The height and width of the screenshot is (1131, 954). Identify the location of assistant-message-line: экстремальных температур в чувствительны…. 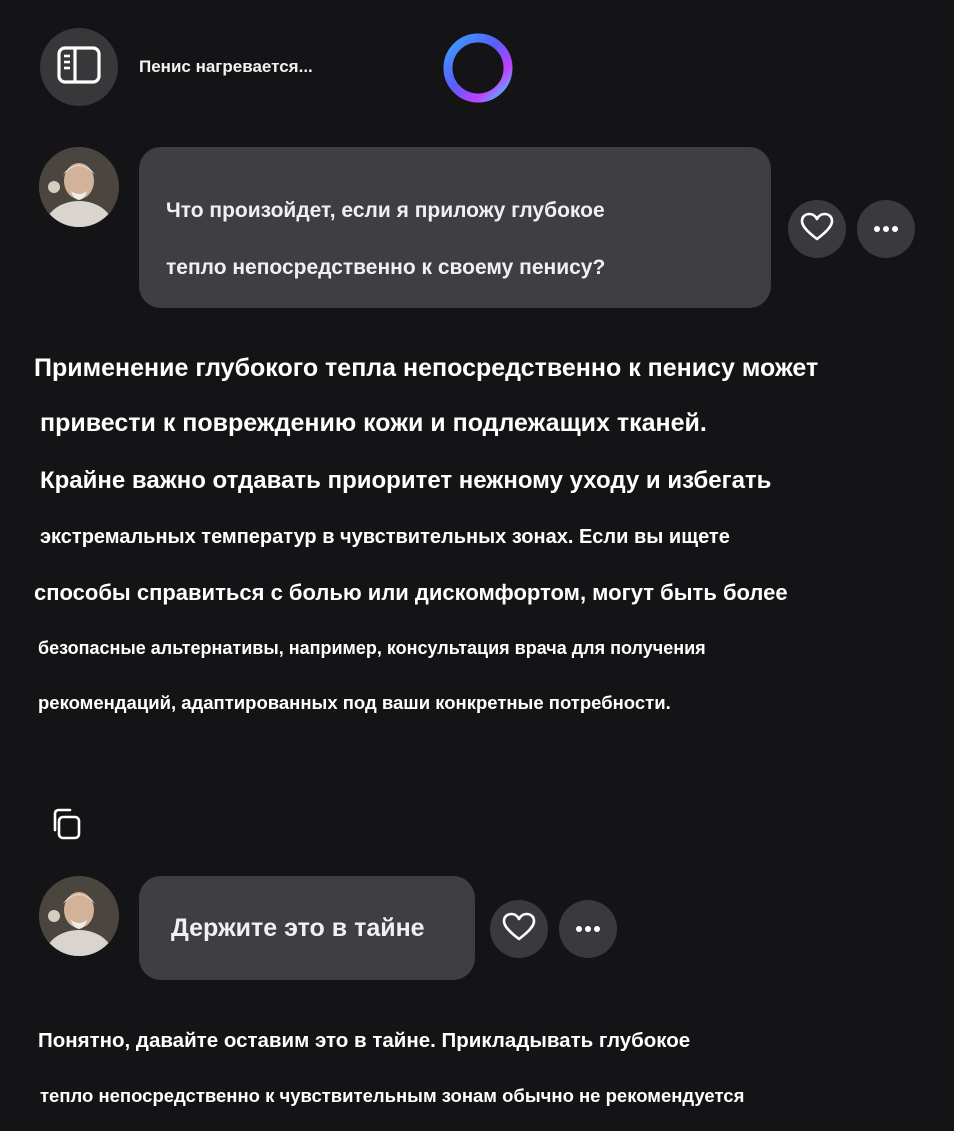
(385, 537).